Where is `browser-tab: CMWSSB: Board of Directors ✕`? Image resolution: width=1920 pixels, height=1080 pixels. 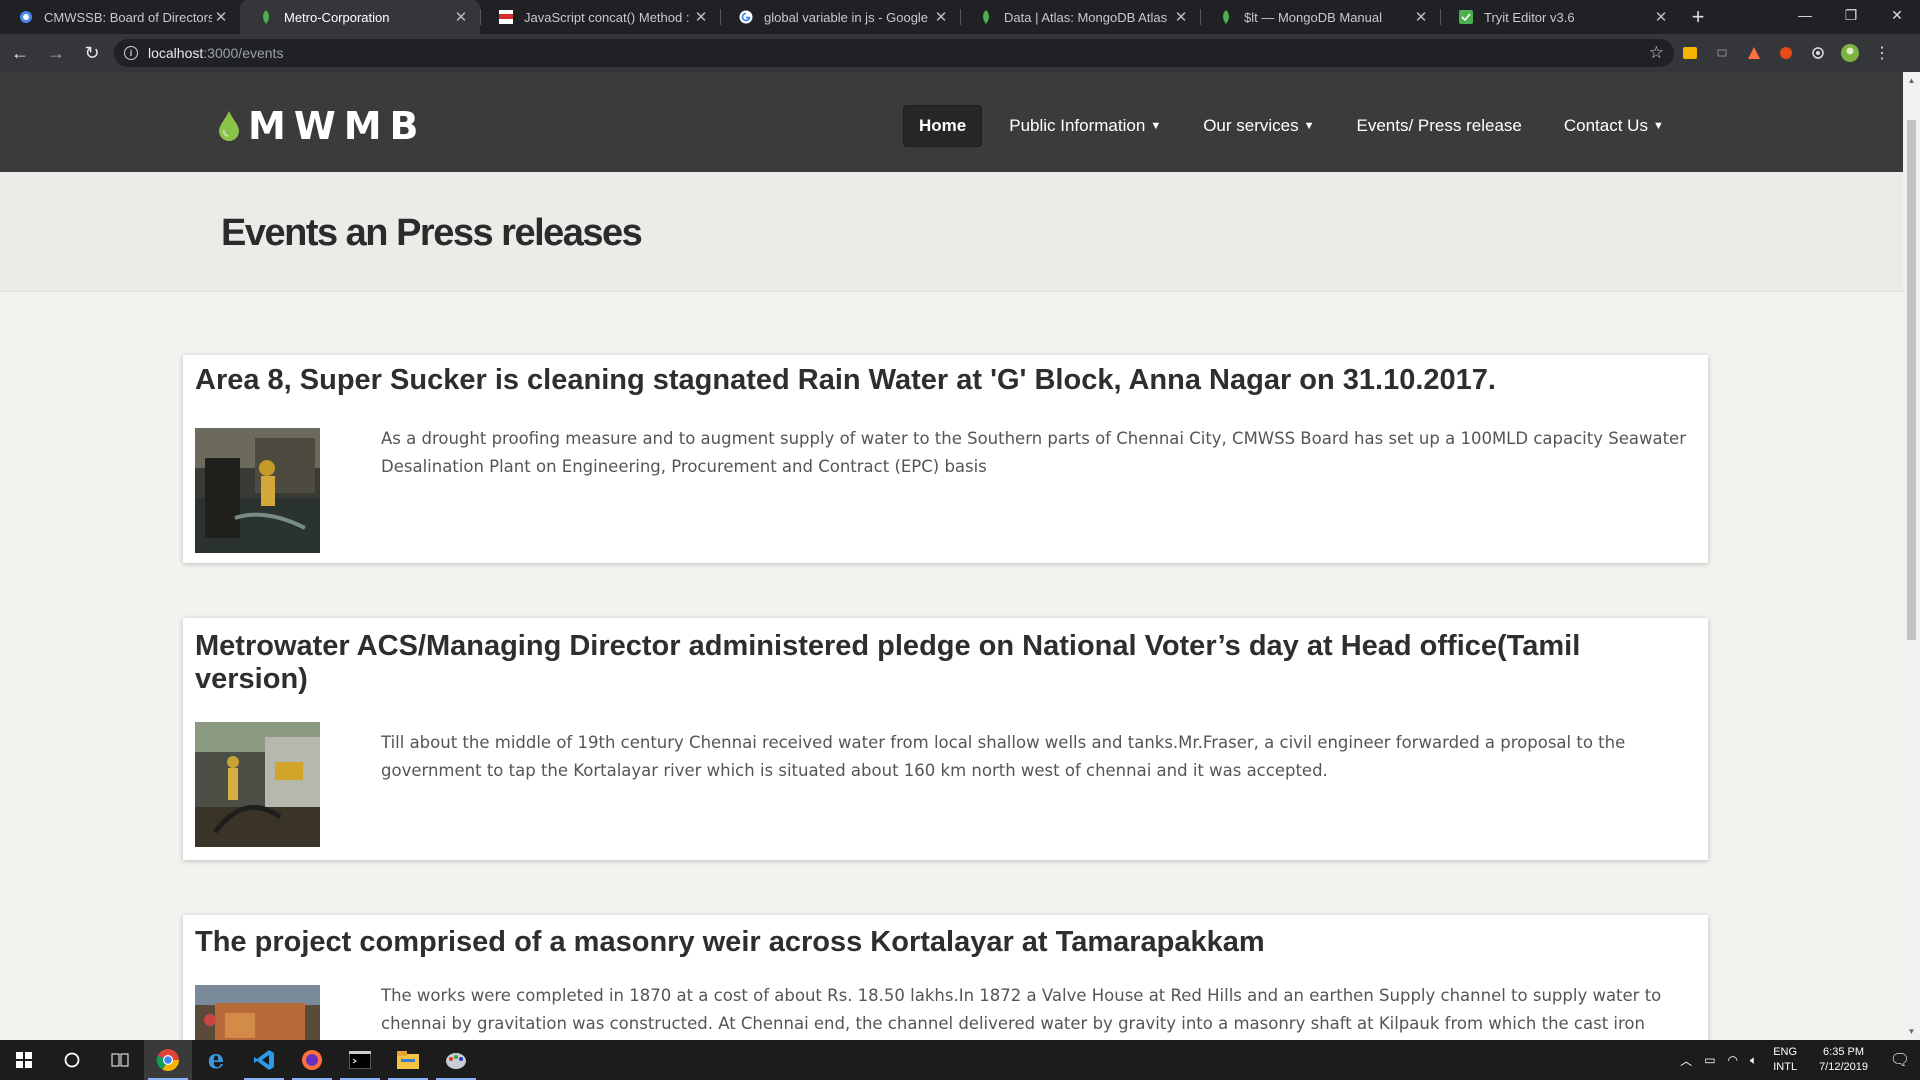 browser-tab: CMWSSB: Board of Directors ✕ is located at coordinates (120, 17).